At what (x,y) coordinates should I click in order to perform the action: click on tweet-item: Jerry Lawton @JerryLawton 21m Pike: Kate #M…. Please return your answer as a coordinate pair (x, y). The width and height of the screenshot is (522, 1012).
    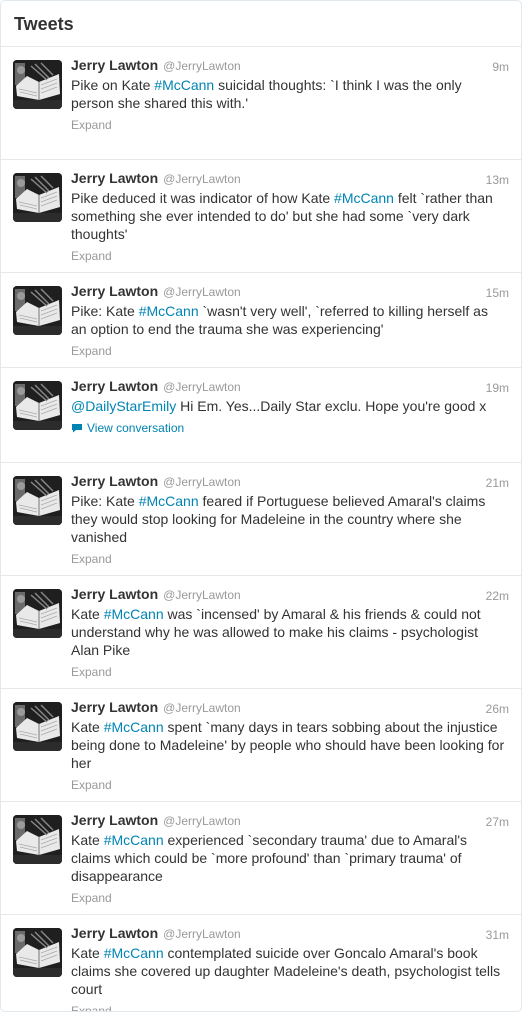
    Looking at the image, I should click on (261, 519).